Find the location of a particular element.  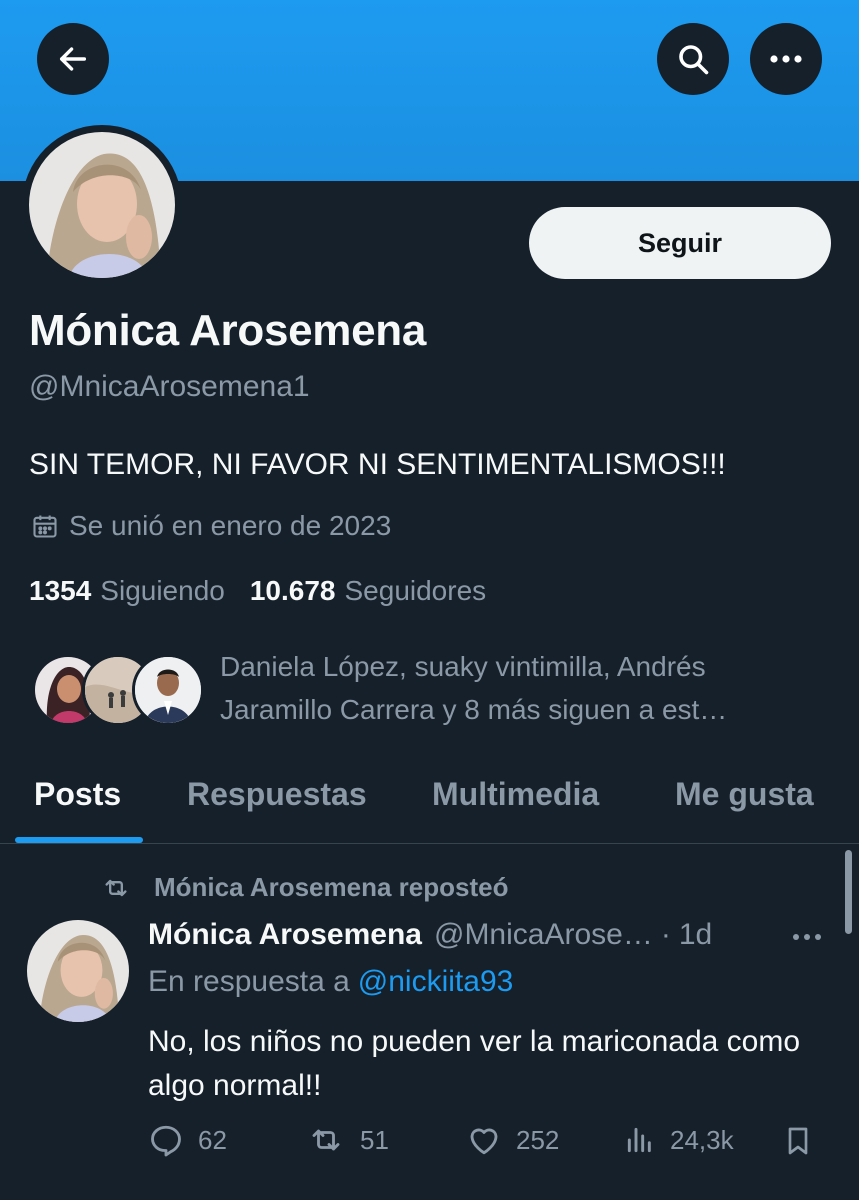

followers-count: 10.678 is located at coordinates (292, 590).